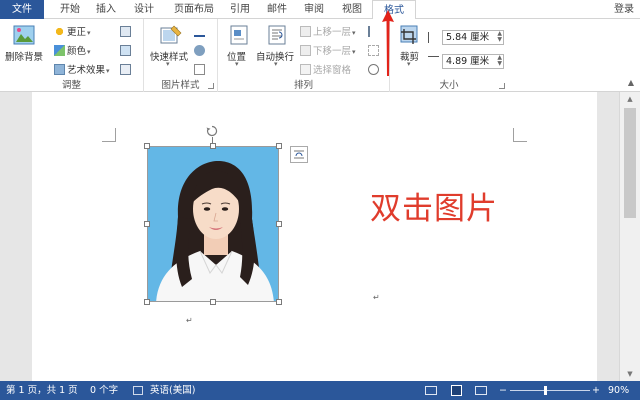 This screenshot has height=400, width=640. I want to click on language-indicator: 英语(美国), so click(172, 390).